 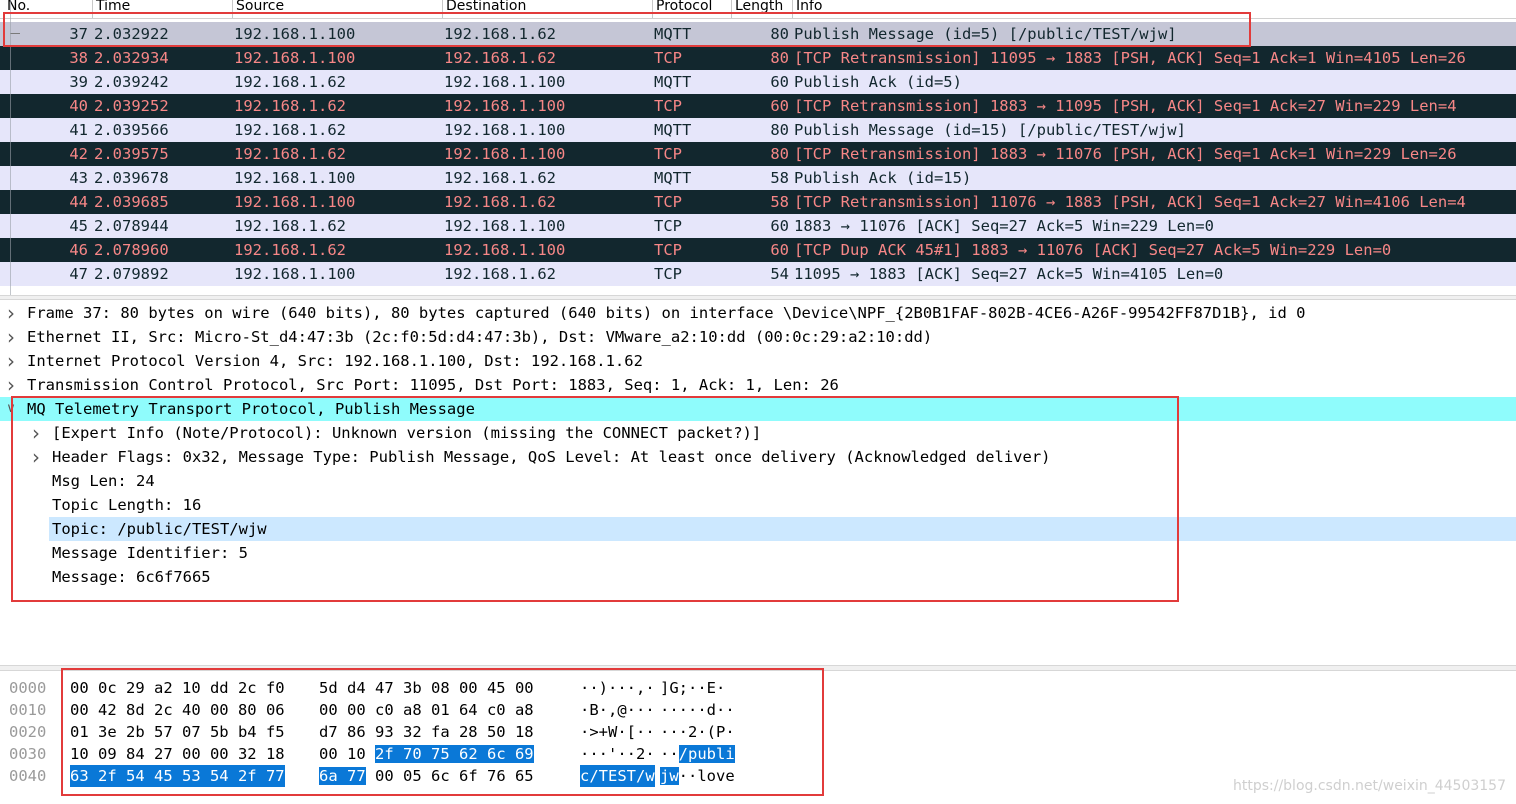 I want to click on packet-no: 38, so click(x=78, y=58).